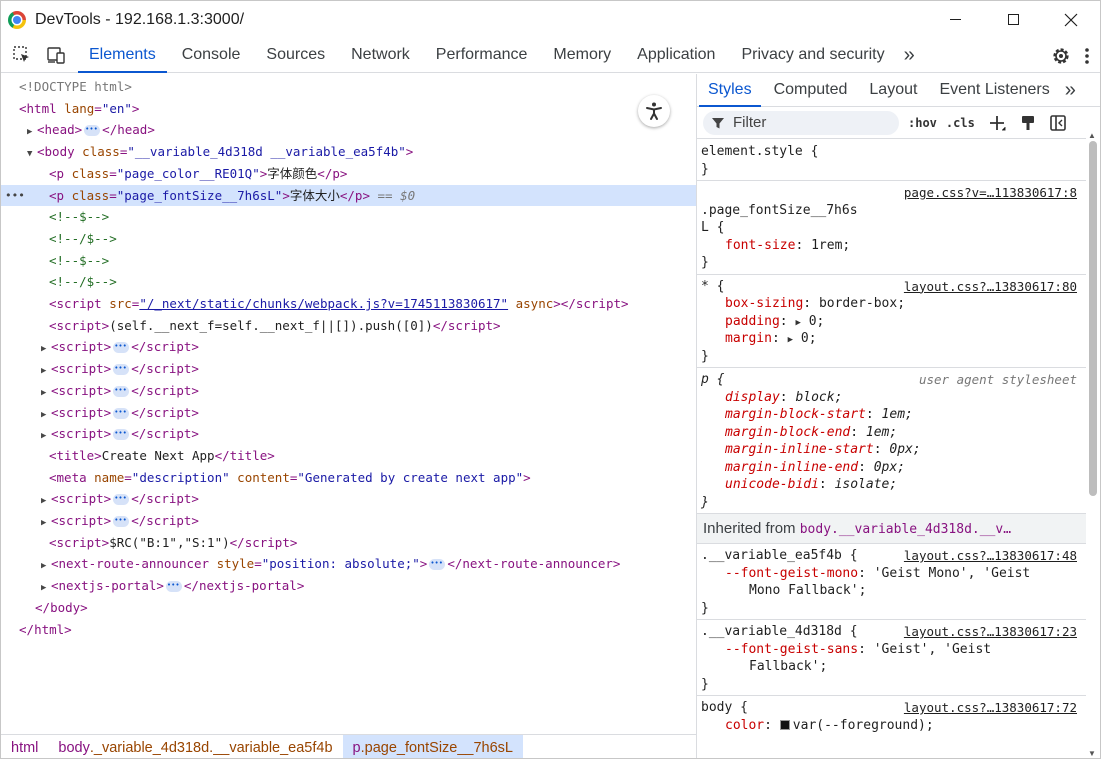 The image size is (1101, 759). Describe the element at coordinates (893, 90) in the screenshot. I see `tab-layout: Layout` at that location.